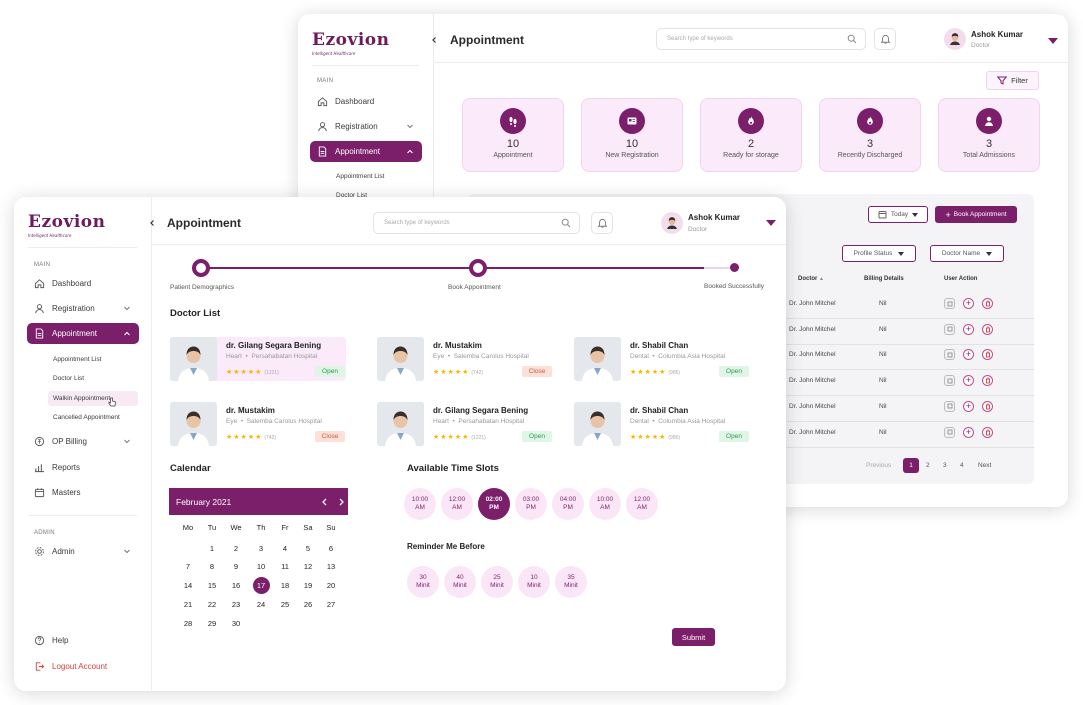 The width and height of the screenshot is (1083, 705). What do you see at coordinates (308, 604) in the screenshot?
I see `calendar-day: 26` at bounding box center [308, 604].